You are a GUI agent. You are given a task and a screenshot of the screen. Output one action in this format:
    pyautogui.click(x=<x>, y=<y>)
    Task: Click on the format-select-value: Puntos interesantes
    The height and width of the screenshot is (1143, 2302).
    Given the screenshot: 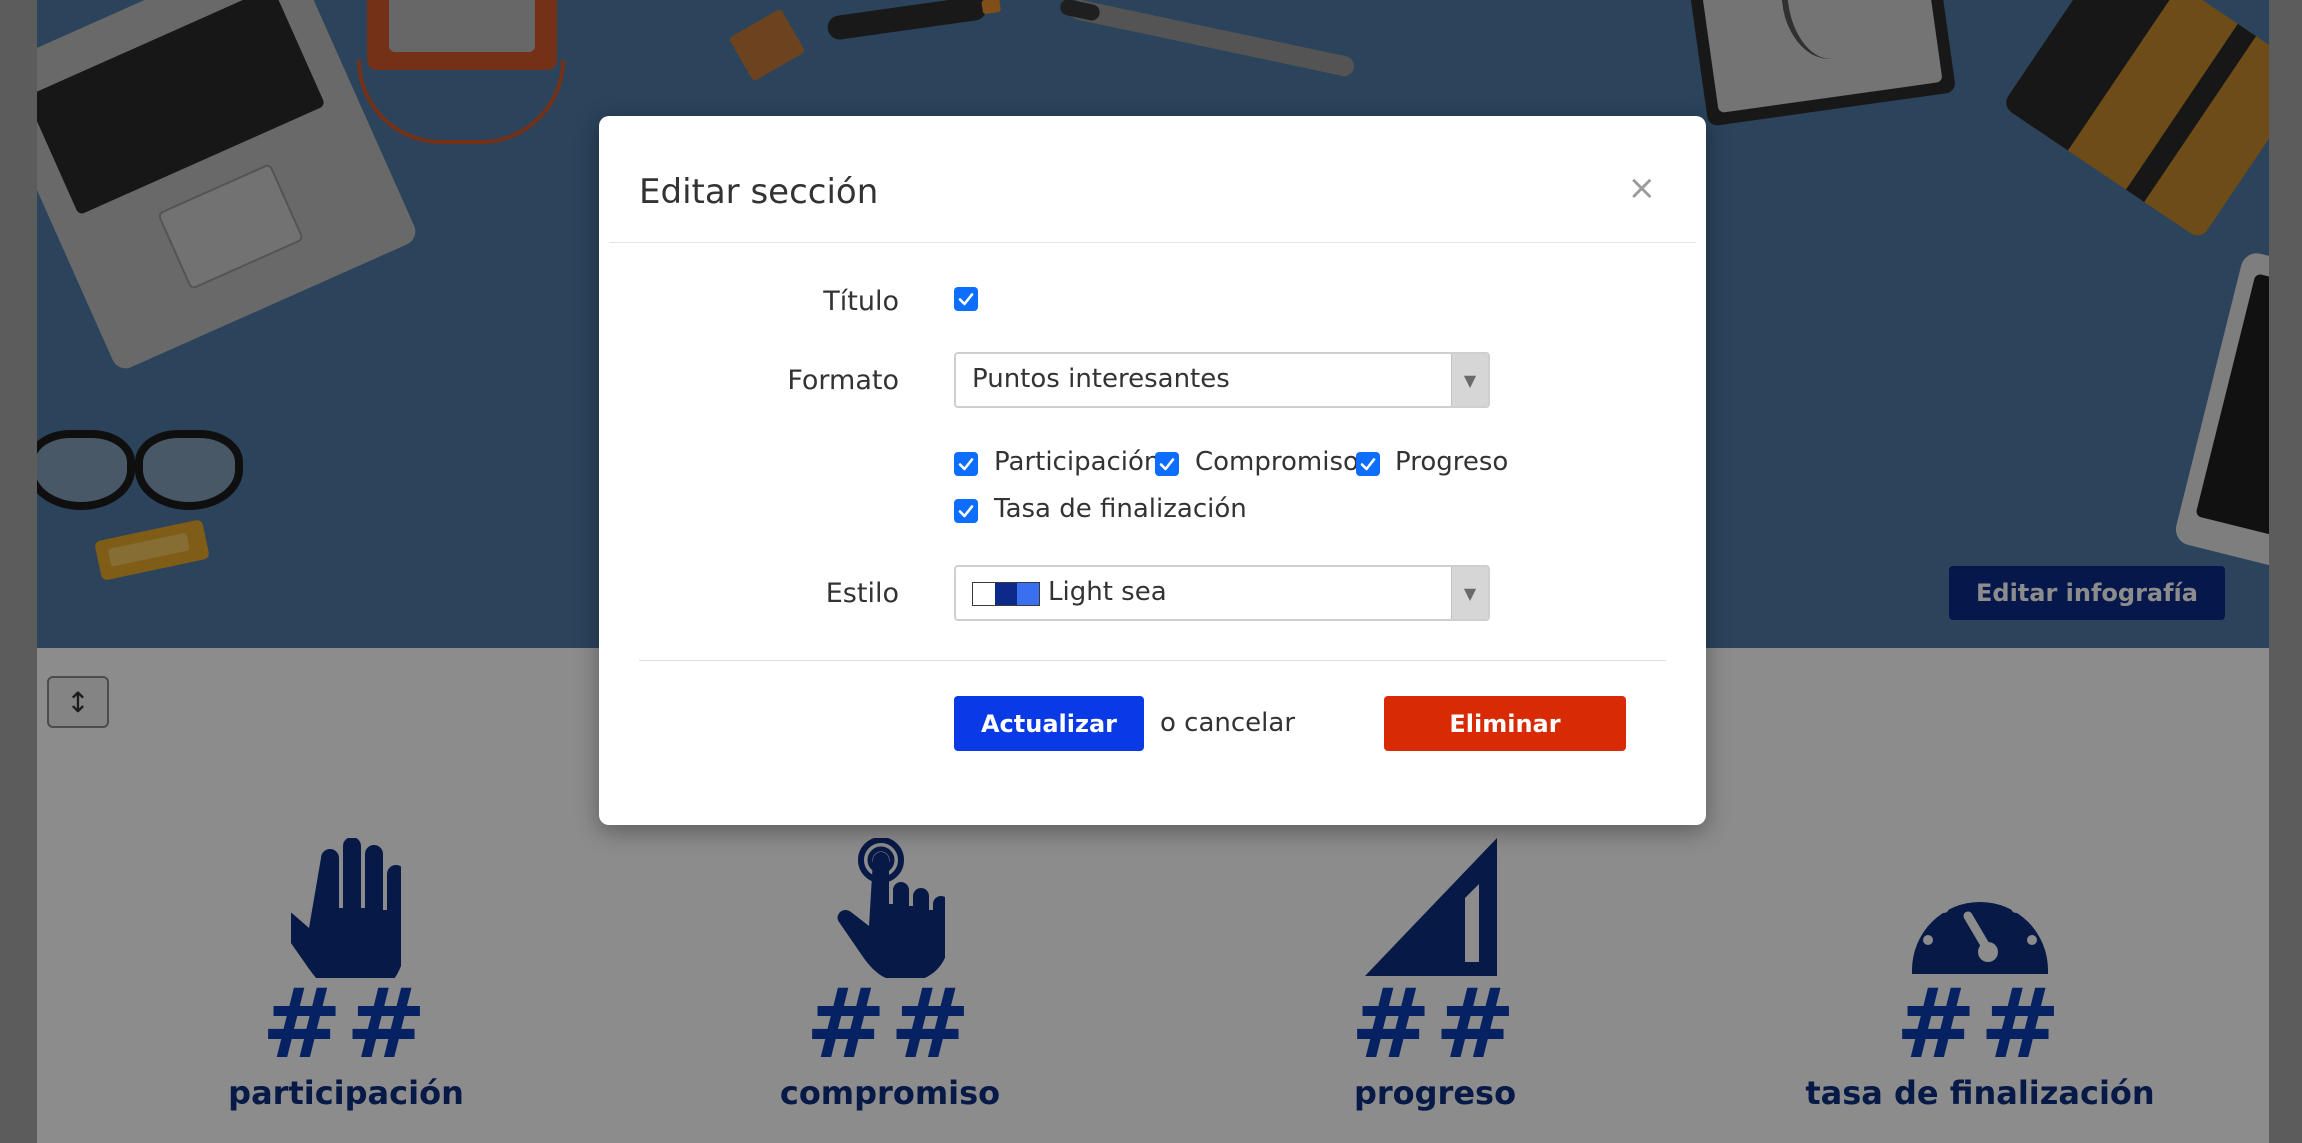 What is the action you would take?
    pyautogui.click(x=1101, y=379)
    